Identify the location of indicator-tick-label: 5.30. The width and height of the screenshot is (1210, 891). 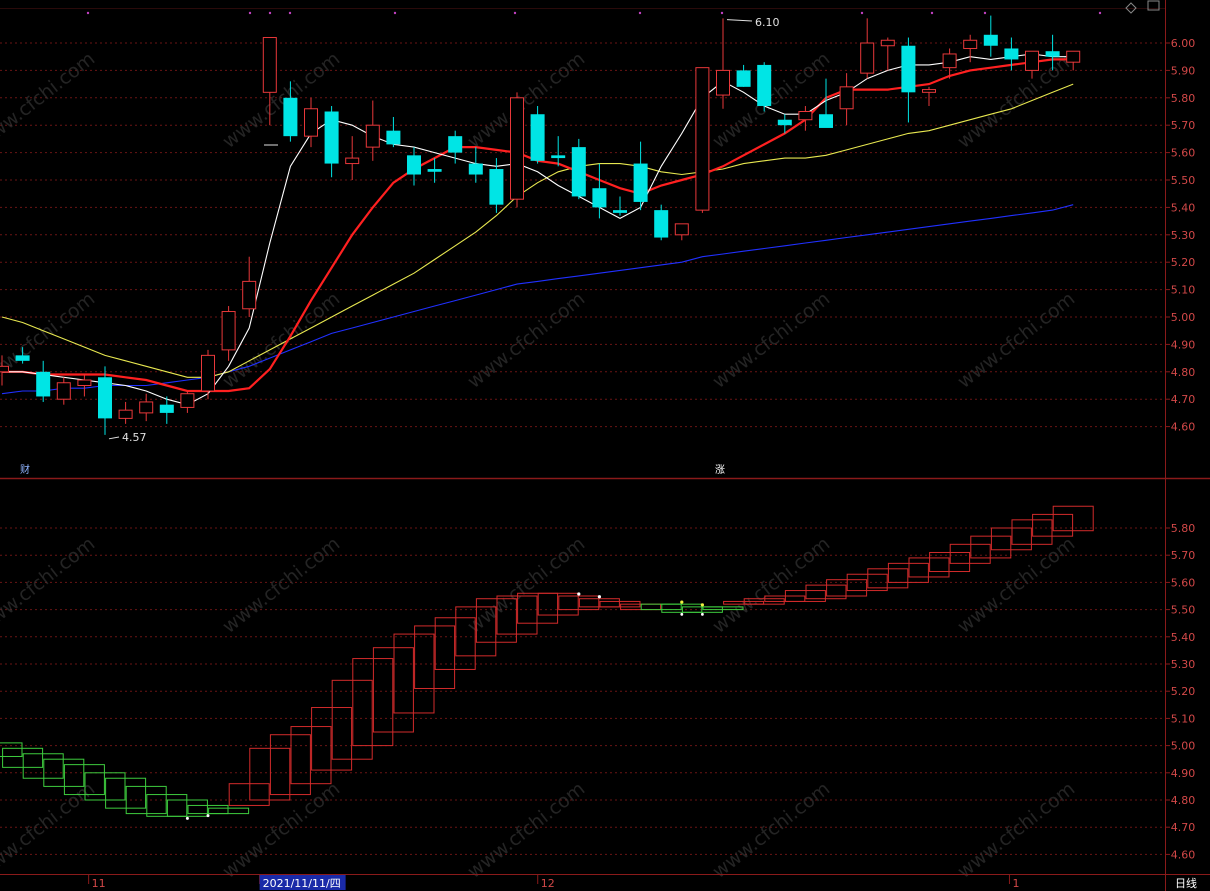
(1183, 664).